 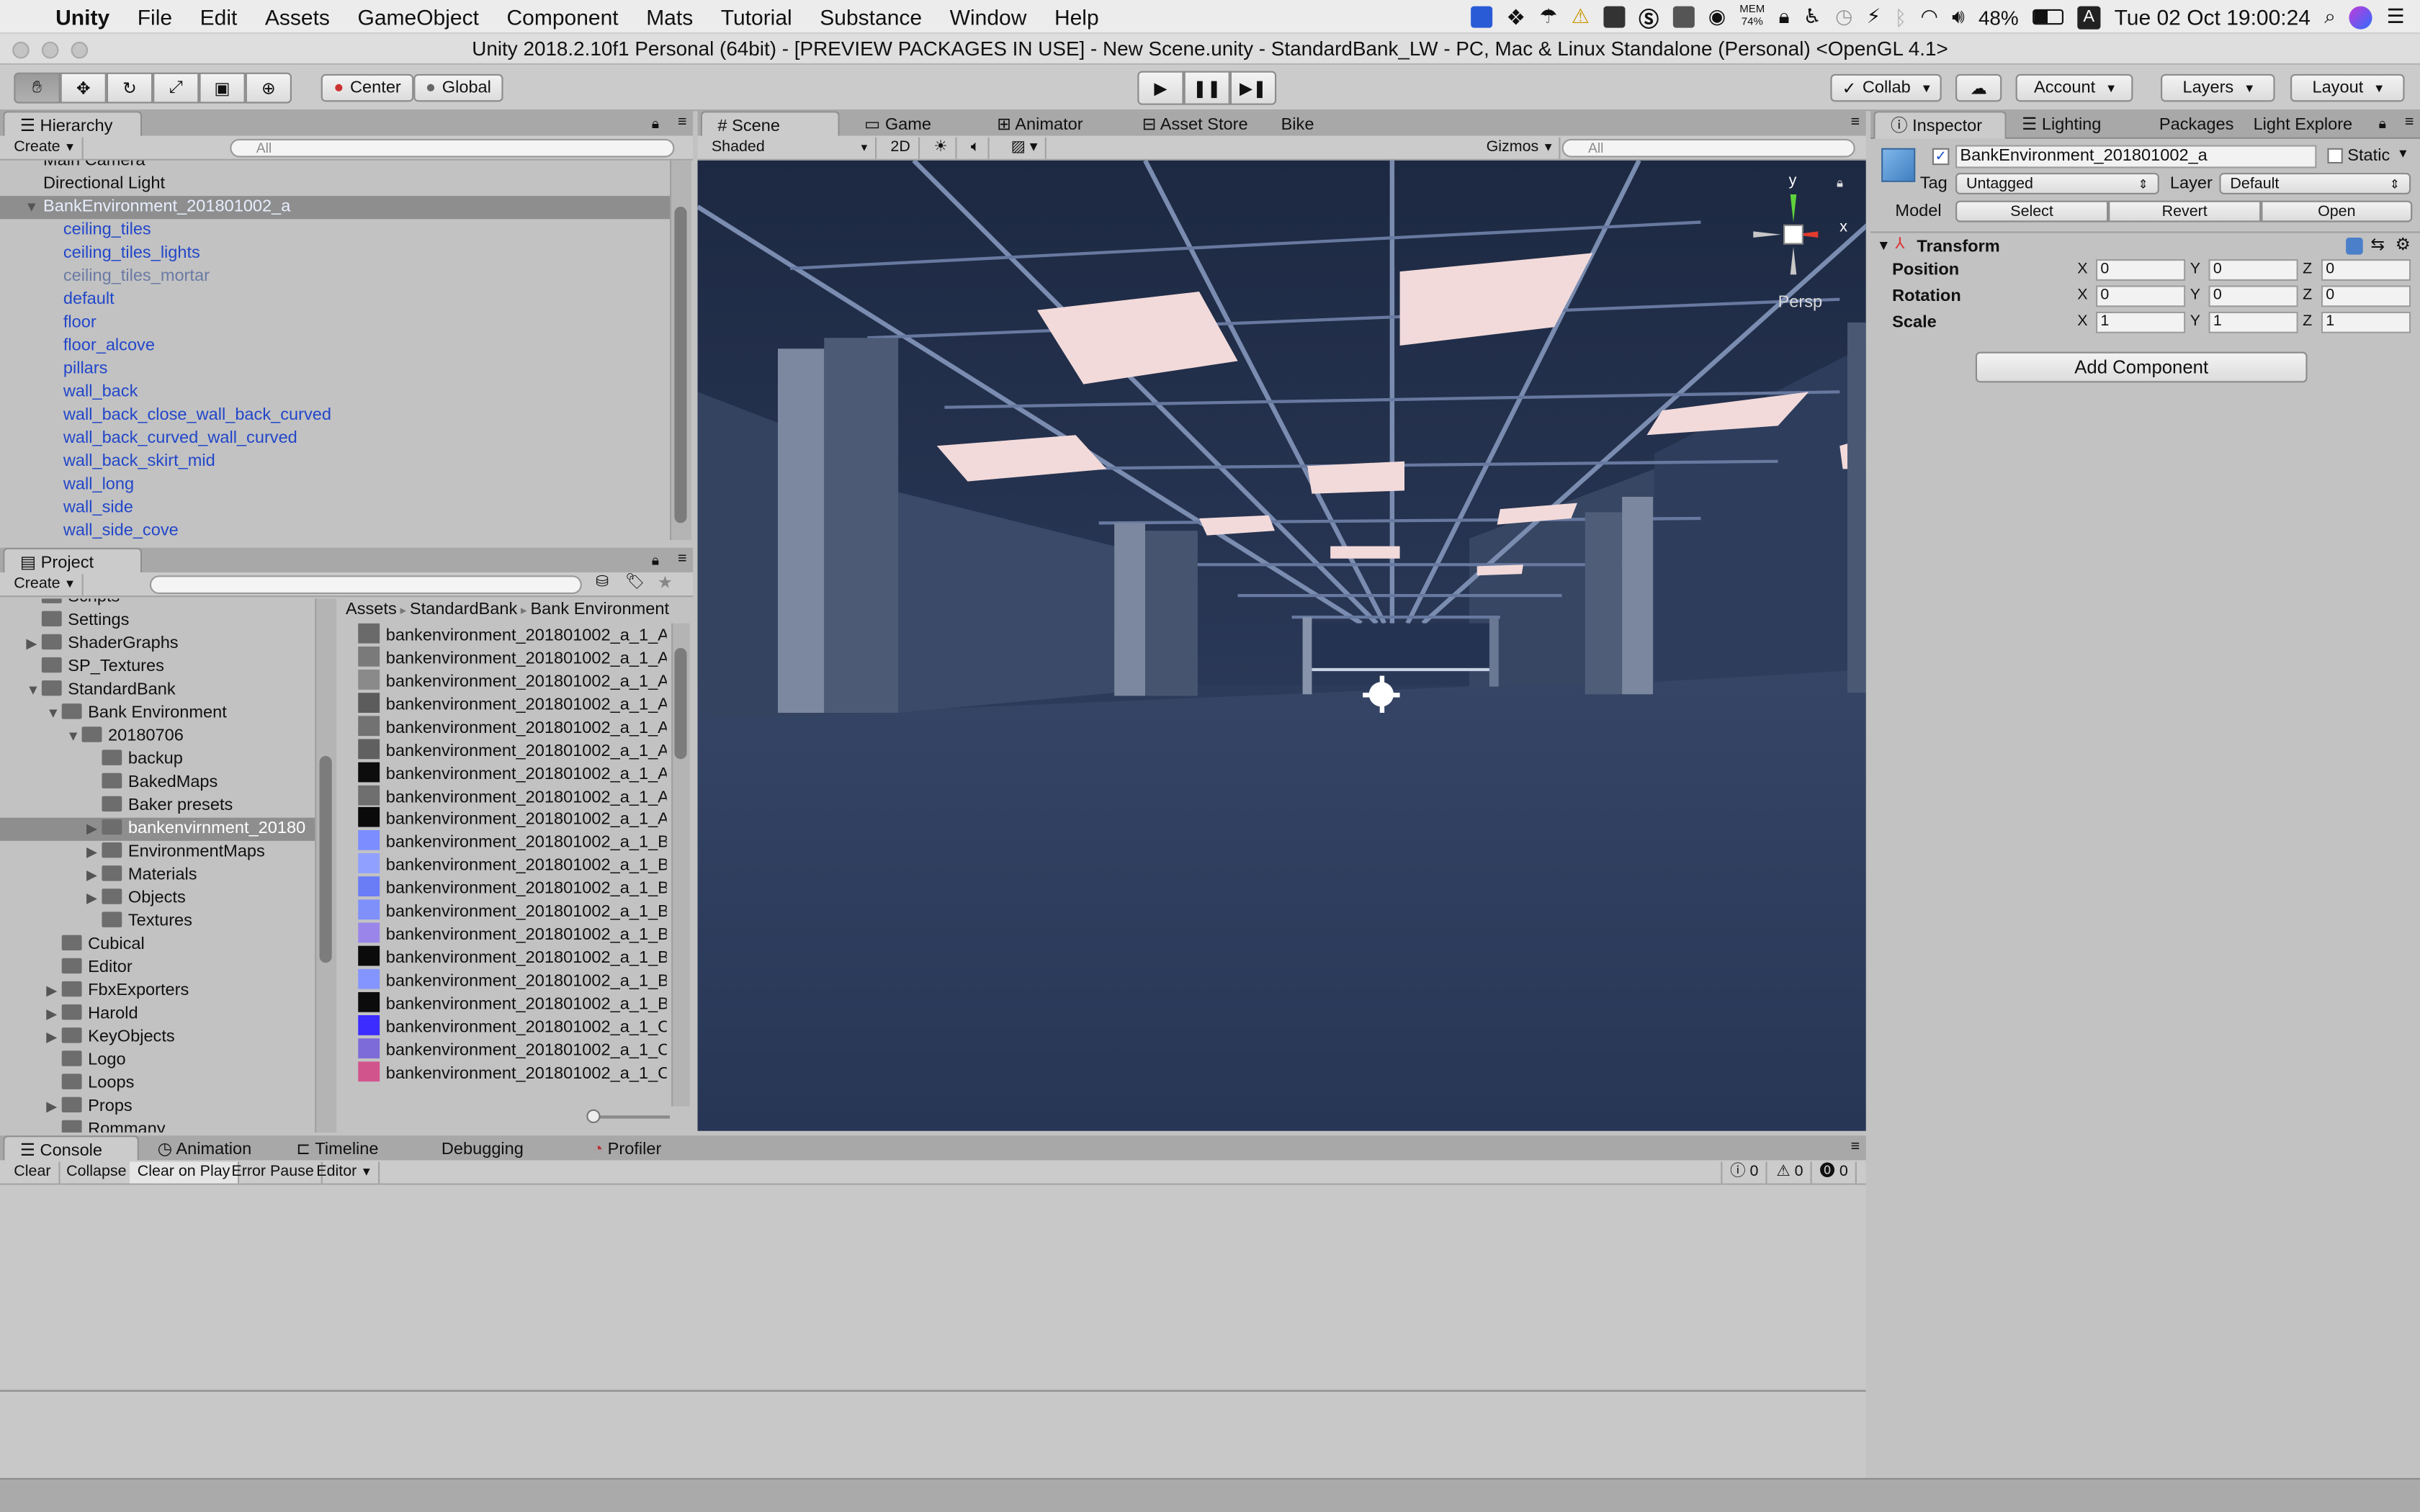 What do you see at coordinates (665, 582) in the screenshot?
I see `favorite-star-icon: ★` at bounding box center [665, 582].